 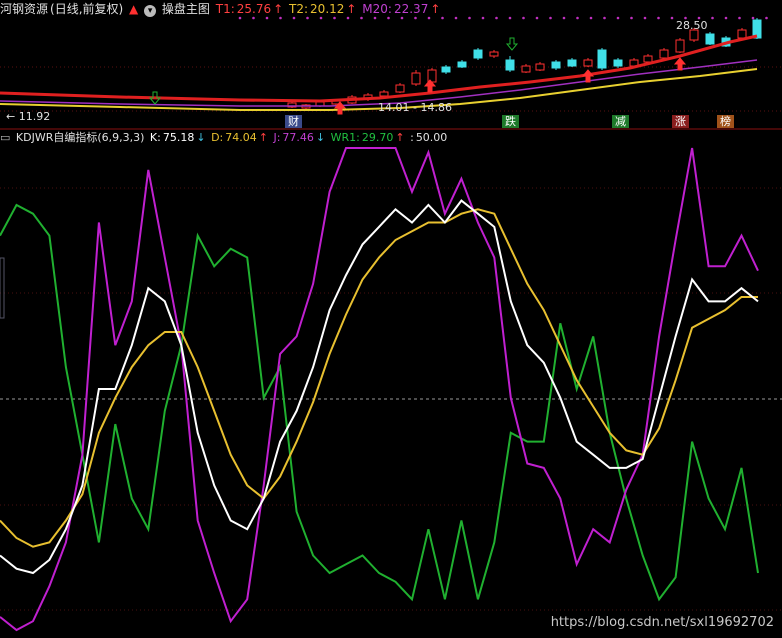 What do you see at coordinates (293, 121) in the screenshot?
I see `marker-tag: 财` at bounding box center [293, 121].